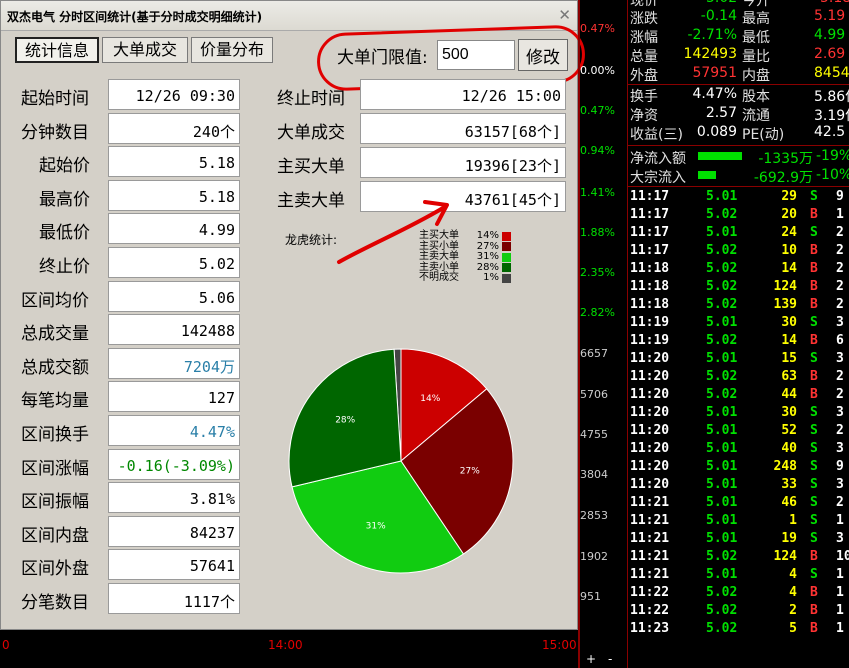 The height and width of the screenshot is (668, 849). I want to click on field-label: 终止时间, so click(311, 99).